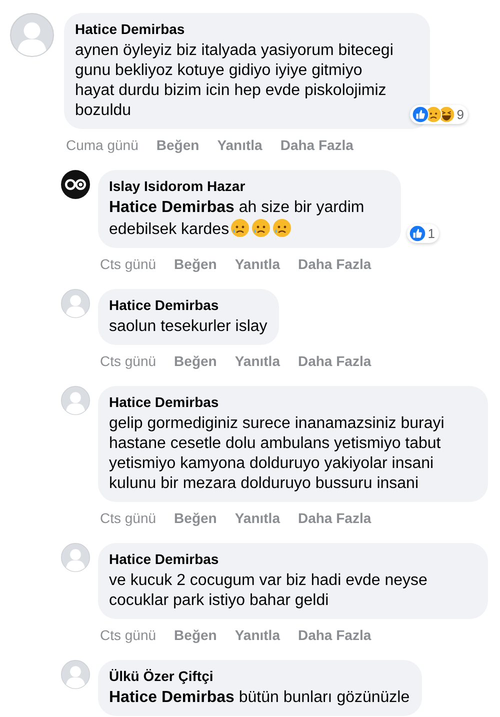  What do you see at coordinates (75, 184) in the screenshot?
I see `avatar-icon` at bounding box center [75, 184].